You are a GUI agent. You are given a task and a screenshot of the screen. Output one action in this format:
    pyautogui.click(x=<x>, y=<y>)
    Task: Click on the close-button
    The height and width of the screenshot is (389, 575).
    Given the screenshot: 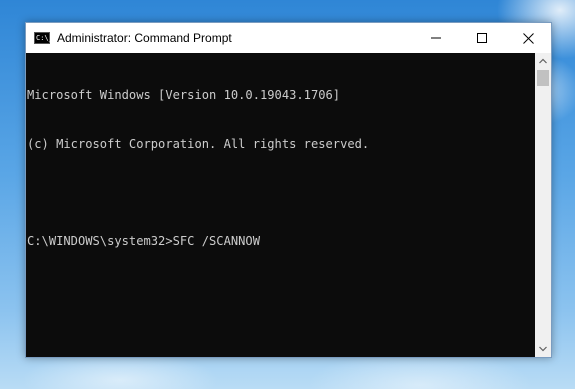 What is the action you would take?
    pyautogui.click(x=528, y=38)
    